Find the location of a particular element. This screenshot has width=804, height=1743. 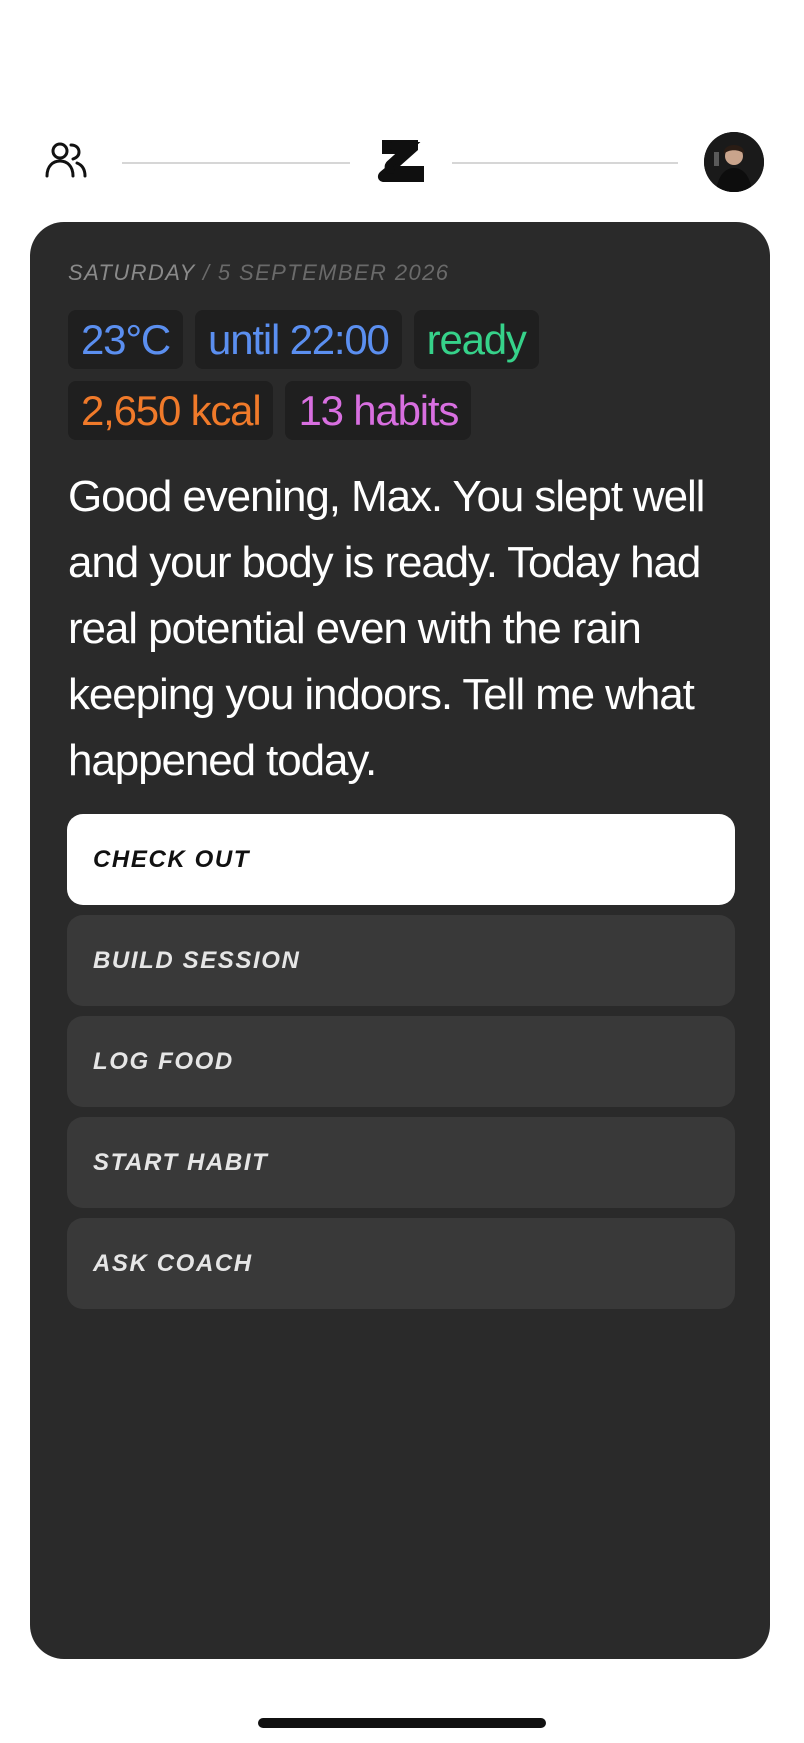

day-name: SATURDAY is located at coordinates (132, 272).